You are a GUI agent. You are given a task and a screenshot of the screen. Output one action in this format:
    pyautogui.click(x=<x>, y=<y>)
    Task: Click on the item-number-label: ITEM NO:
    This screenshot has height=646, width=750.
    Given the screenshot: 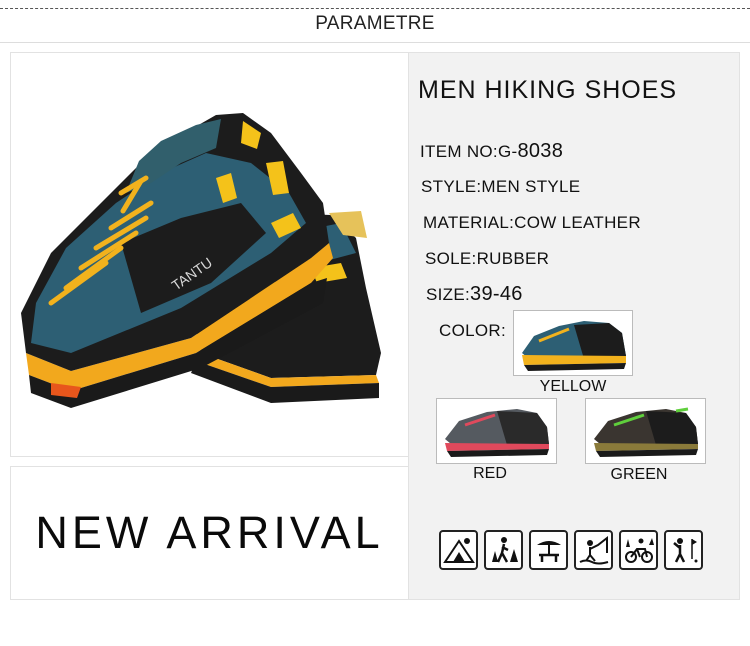 What is the action you would take?
    pyautogui.click(x=459, y=151)
    